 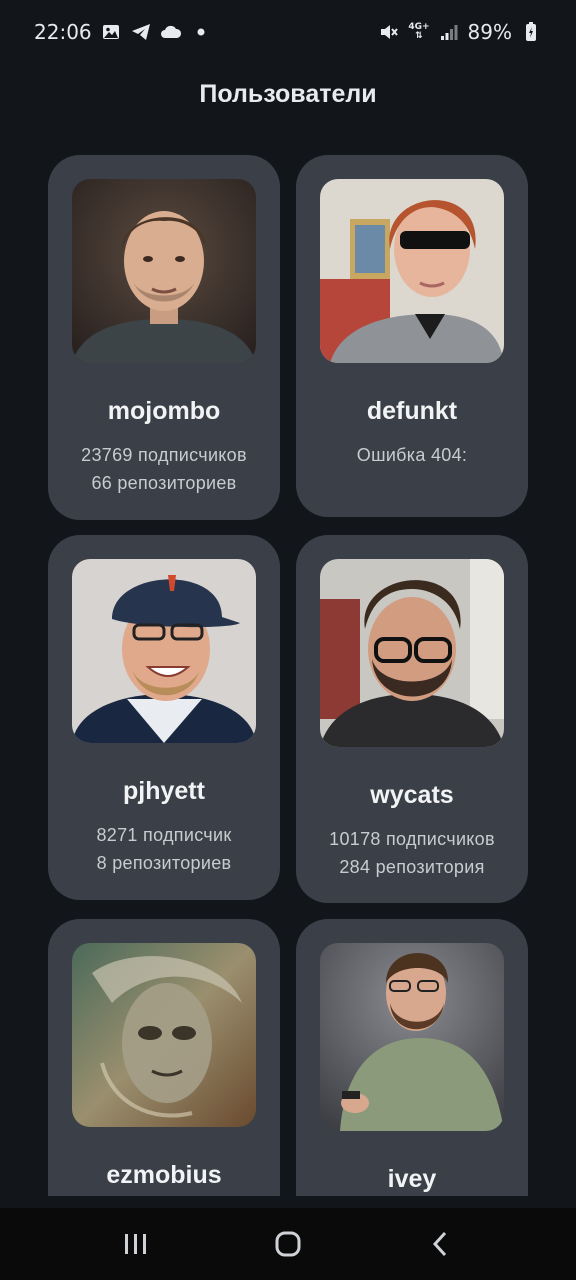 What do you see at coordinates (164, 1175) in the screenshot?
I see `user-name: ezmobius` at bounding box center [164, 1175].